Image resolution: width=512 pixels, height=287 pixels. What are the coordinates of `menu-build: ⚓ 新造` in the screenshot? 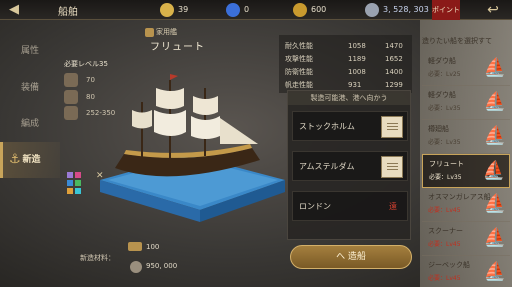 It's located at (30, 160).